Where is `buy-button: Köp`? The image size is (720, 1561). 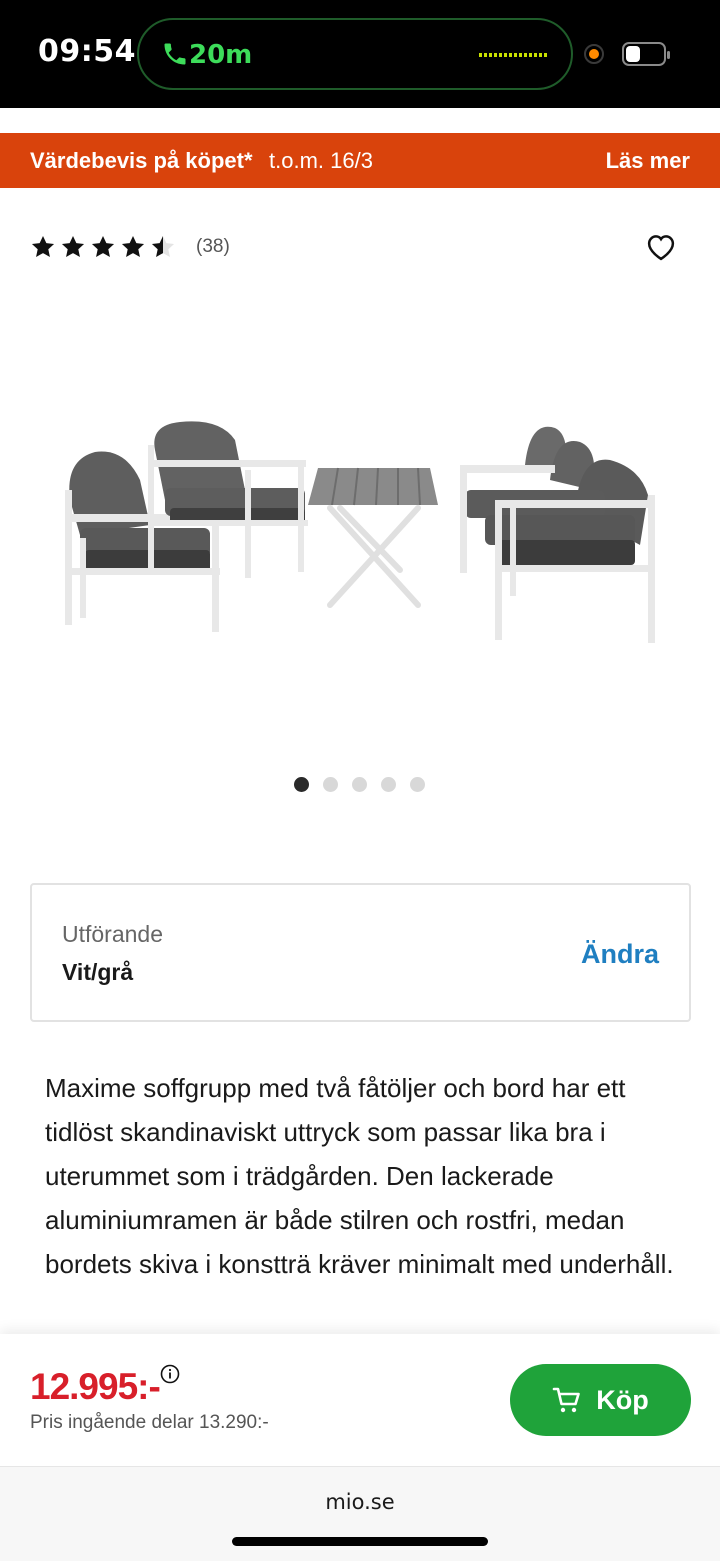 buy-button: Köp is located at coordinates (600, 1400).